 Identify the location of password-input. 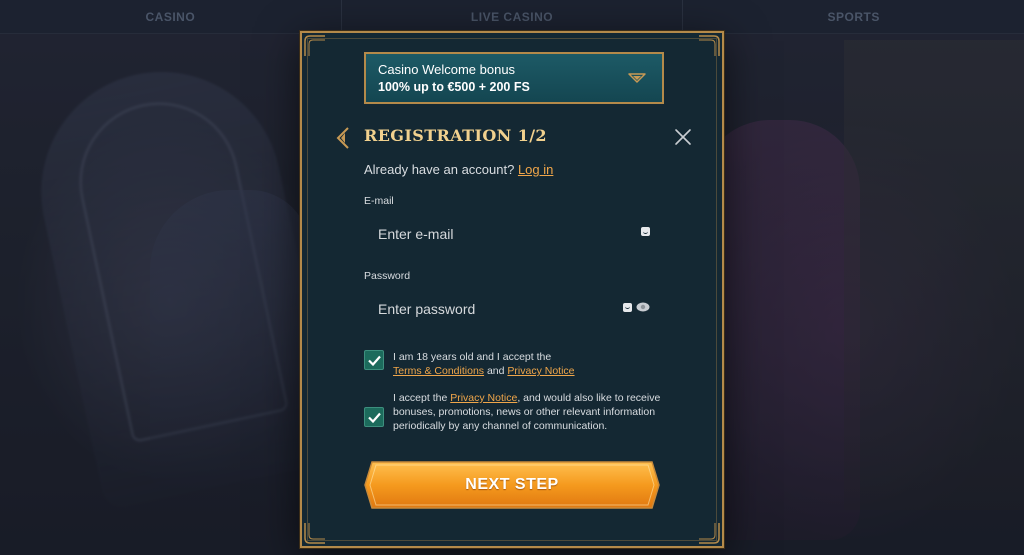
(488, 309).